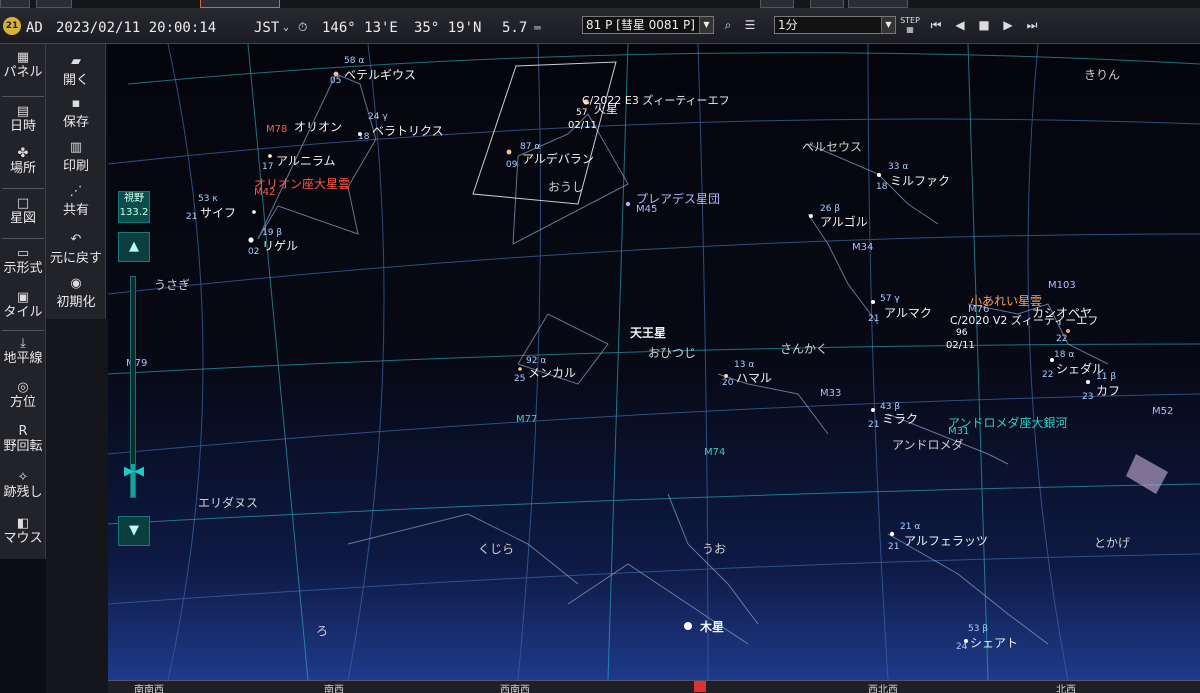 The width and height of the screenshot is (1200, 693). I want to click on target-select: 81 P [彗星 0081 P] ▼, so click(648, 25).